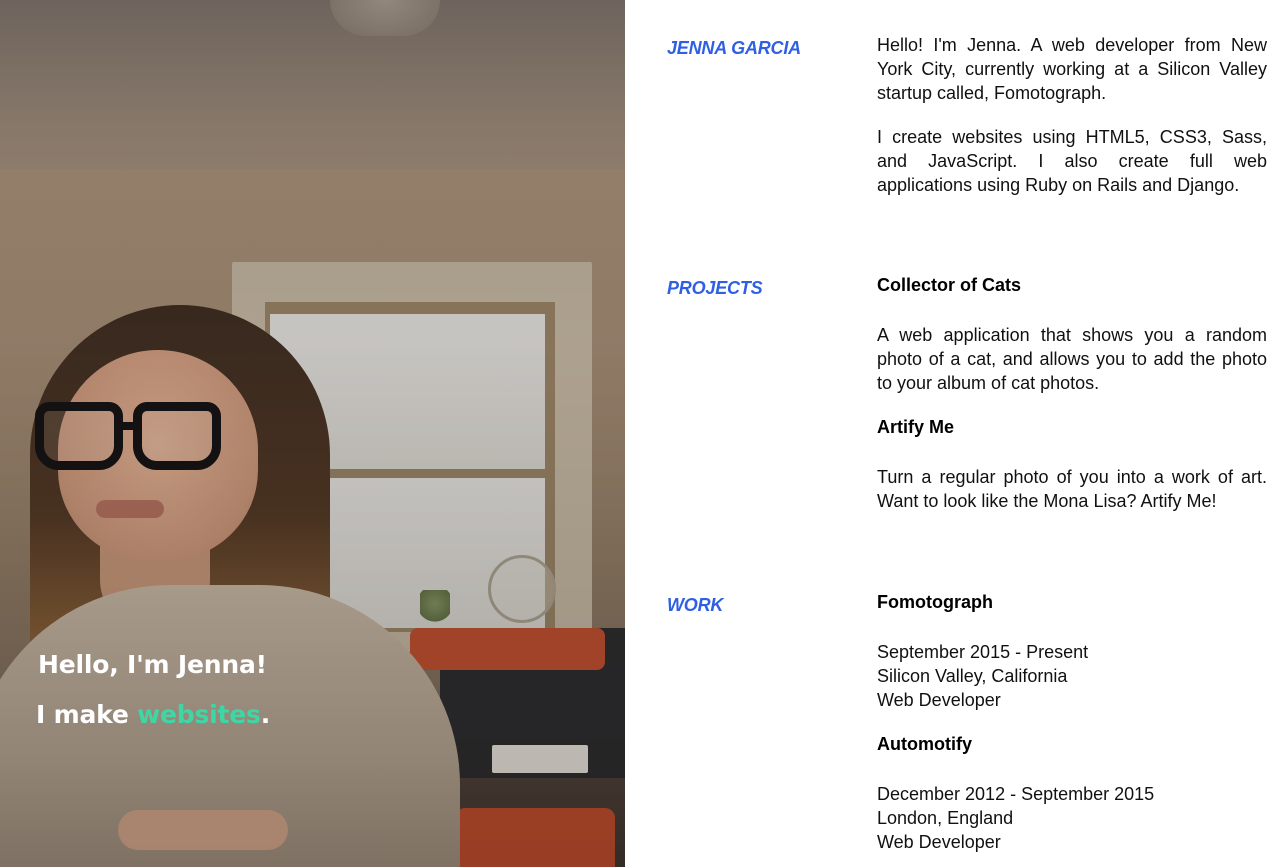  Describe the element at coordinates (935, 602) in the screenshot. I see `work-company: Fomotograph` at that location.